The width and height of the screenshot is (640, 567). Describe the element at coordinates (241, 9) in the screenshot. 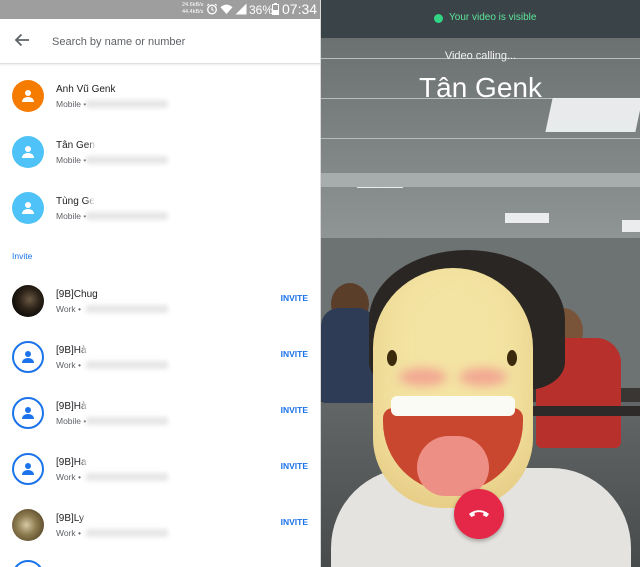

I see `signal-icon` at that location.